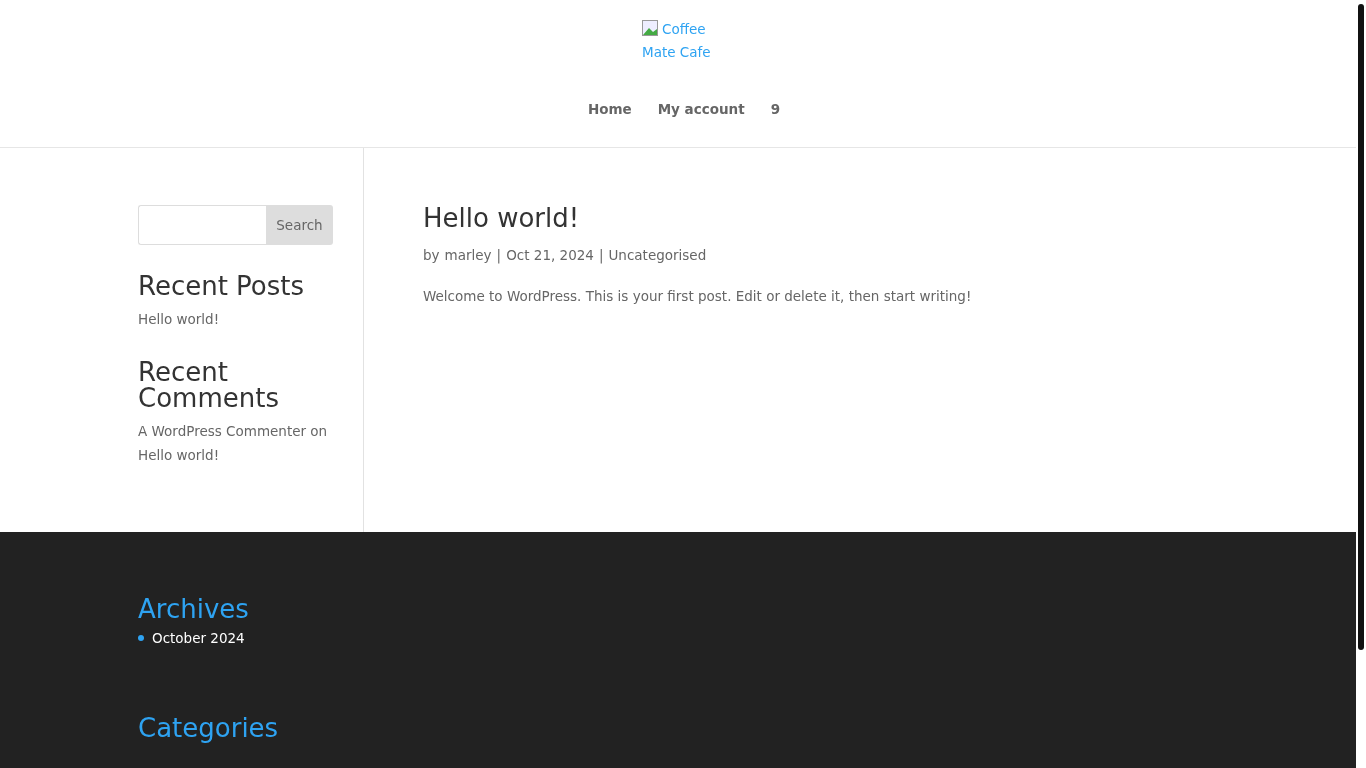  Describe the element at coordinates (235, 319) in the screenshot. I see `widget-link: Hello world!` at that location.